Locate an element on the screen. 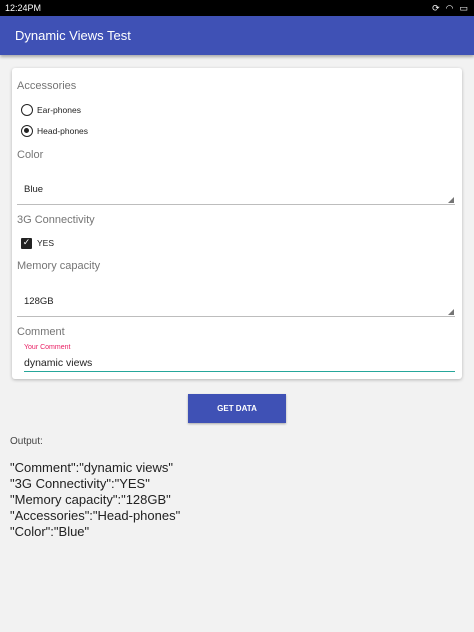 This screenshot has height=632, width=474. radio-label: Ear-phones is located at coordinates (59, 110).